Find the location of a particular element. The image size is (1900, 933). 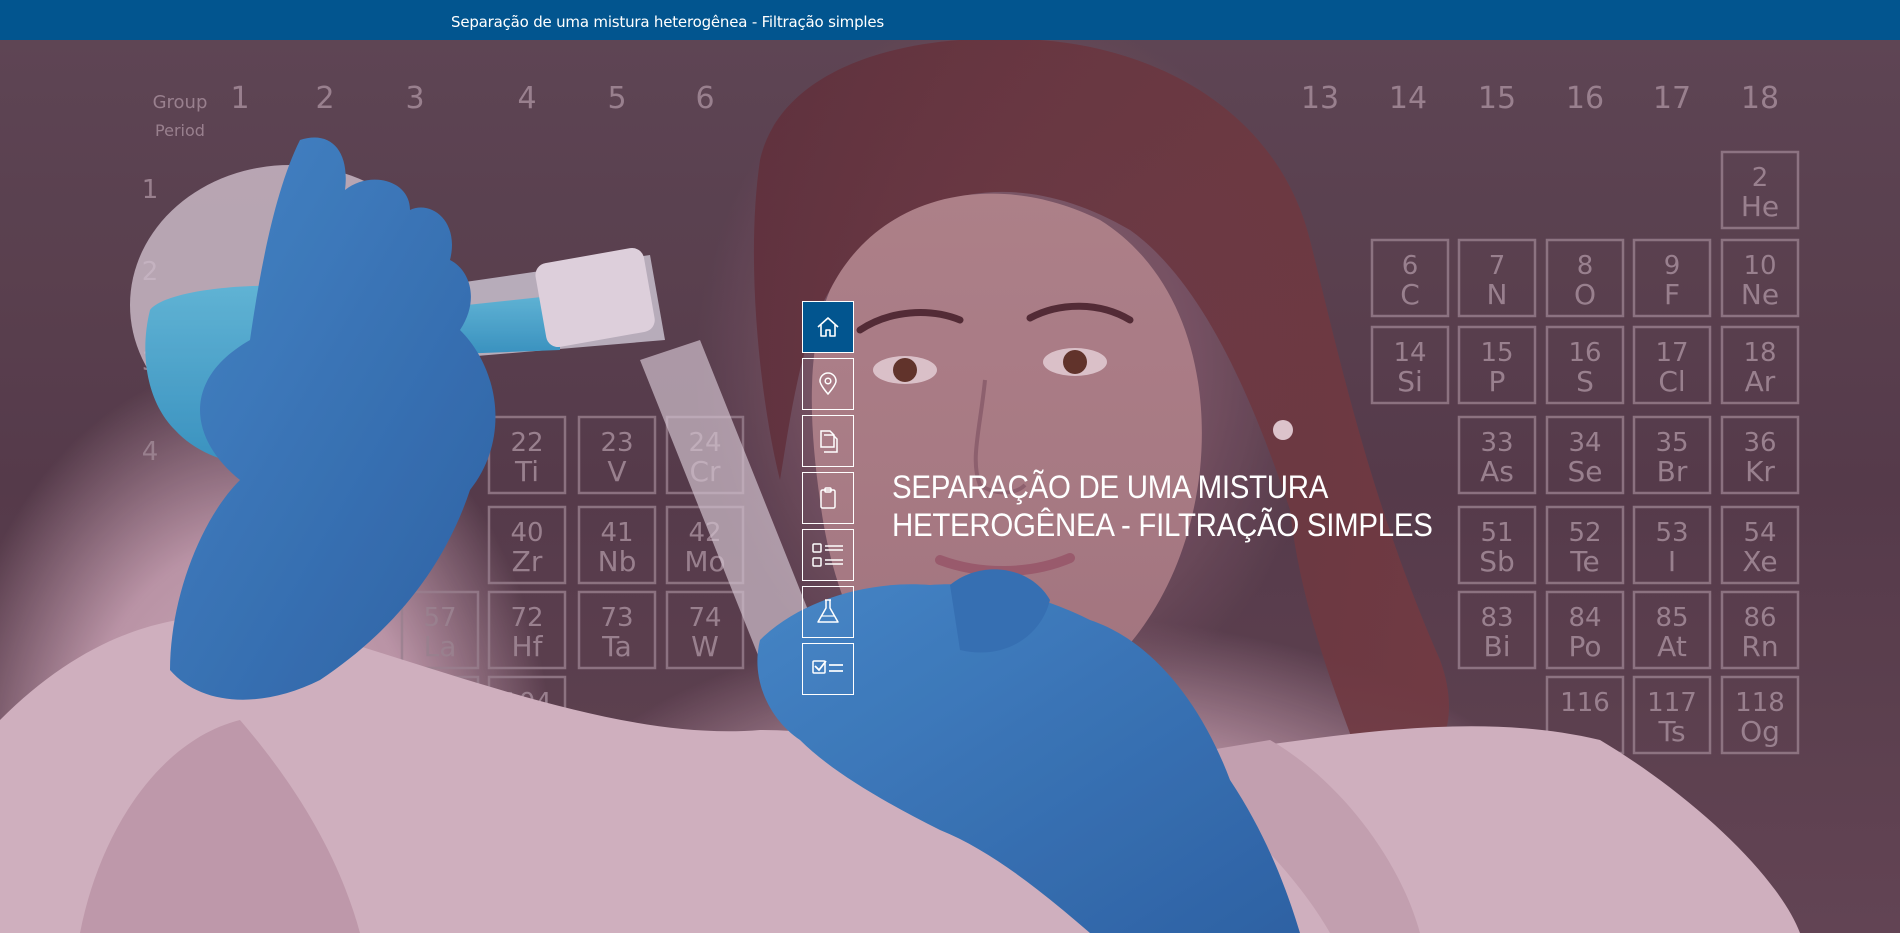

nav-lab-button is located at coordinates (828, 612).